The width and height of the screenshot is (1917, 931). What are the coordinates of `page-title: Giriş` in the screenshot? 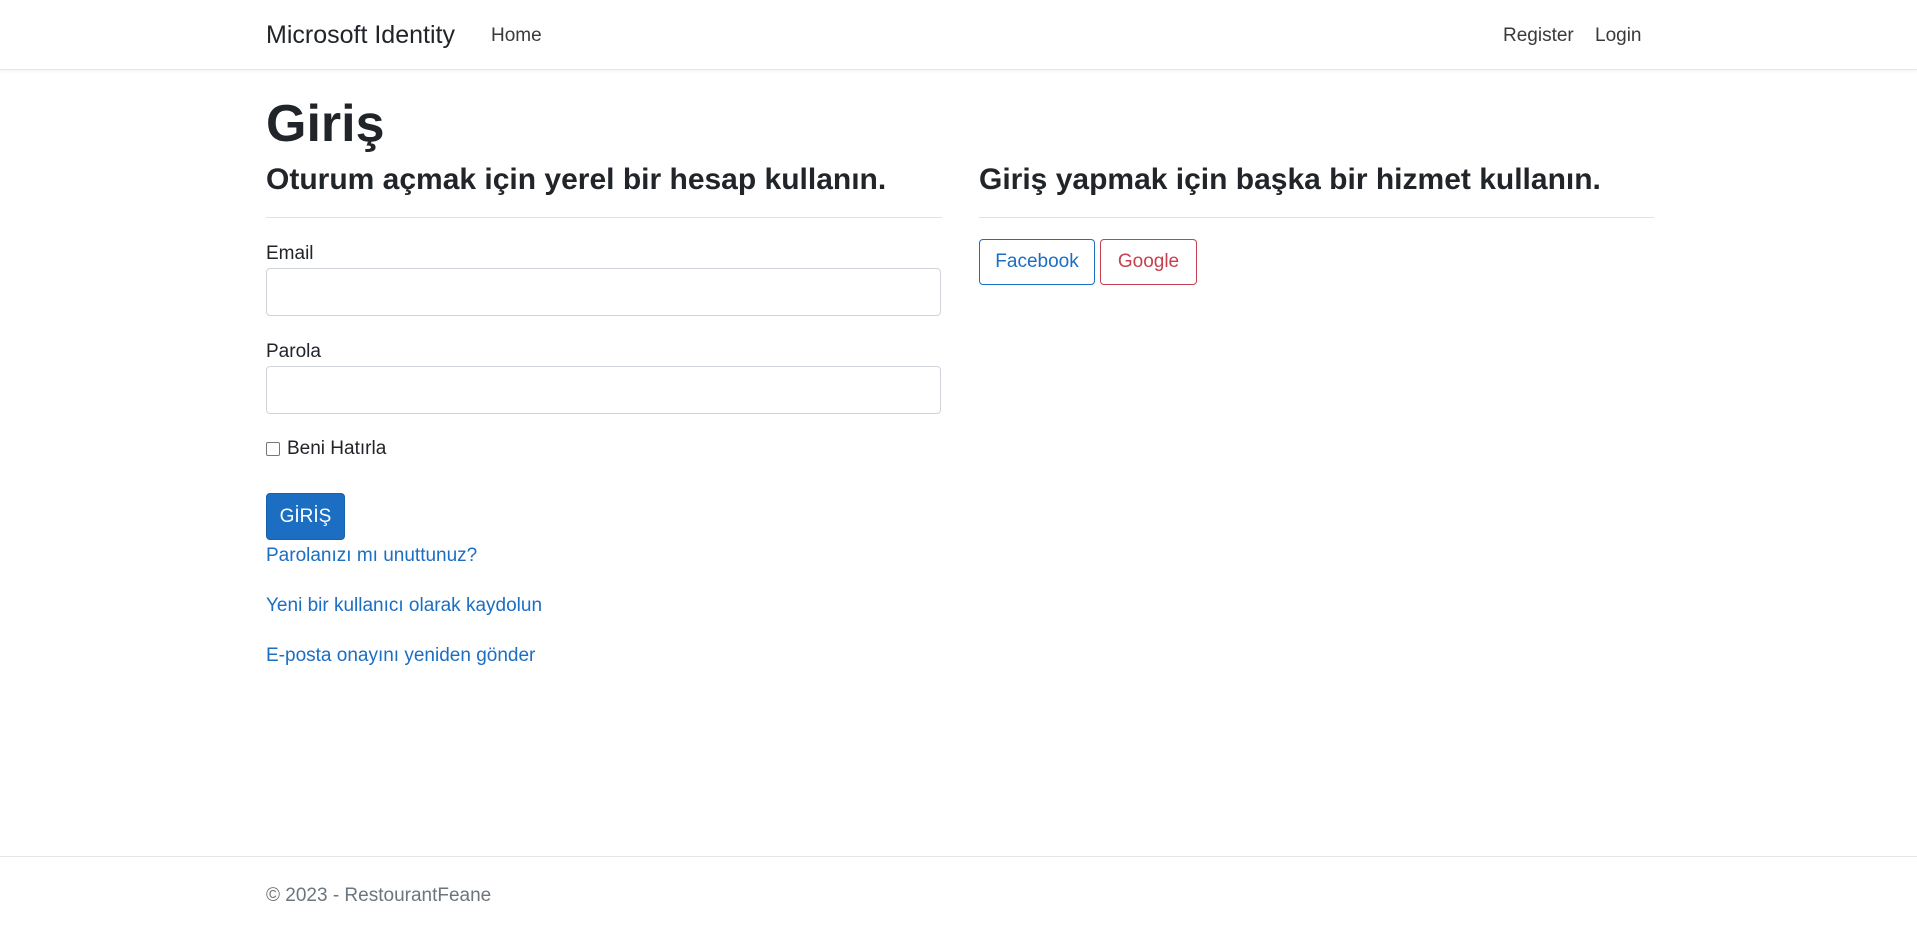 It's located at (325, 124).